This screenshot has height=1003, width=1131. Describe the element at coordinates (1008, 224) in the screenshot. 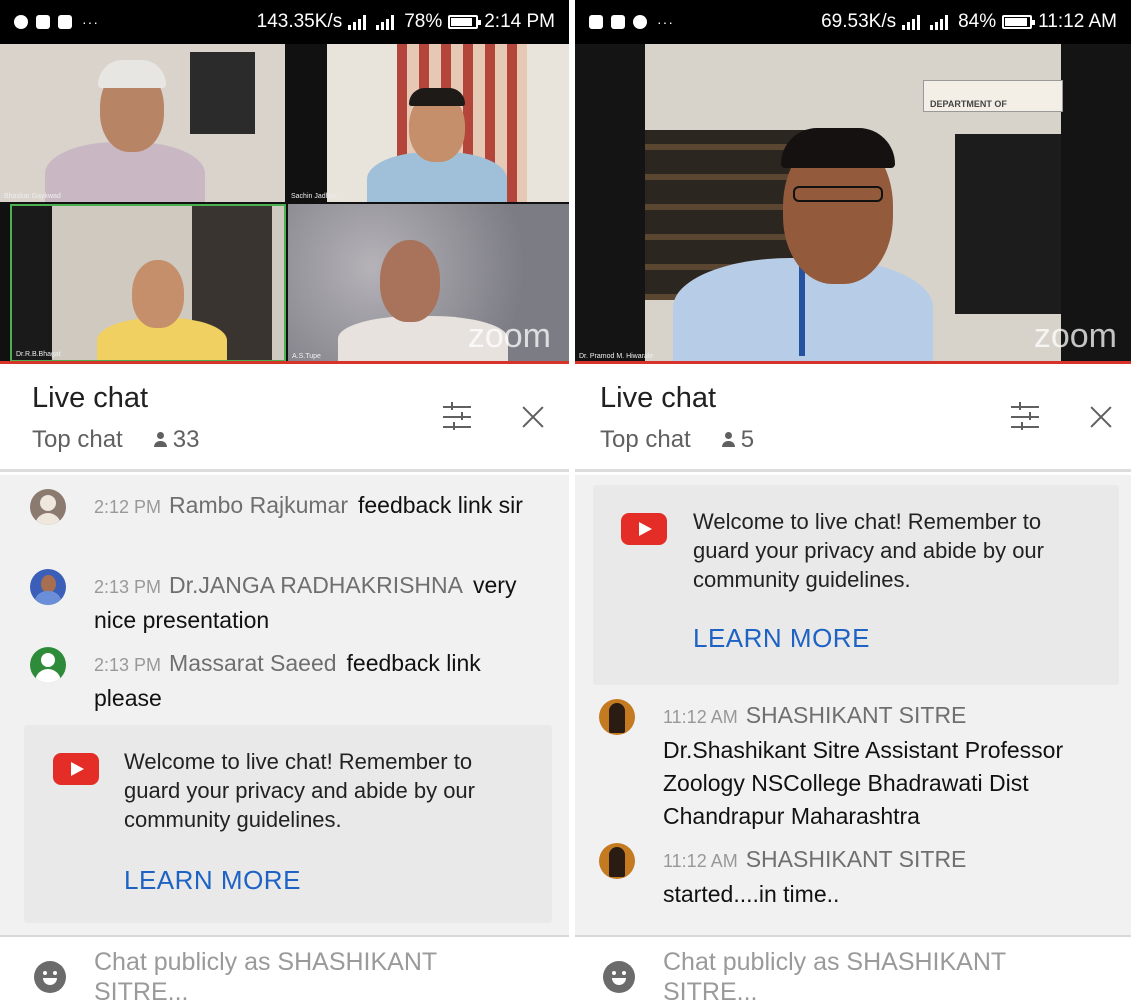

I see `doorway` at that location.